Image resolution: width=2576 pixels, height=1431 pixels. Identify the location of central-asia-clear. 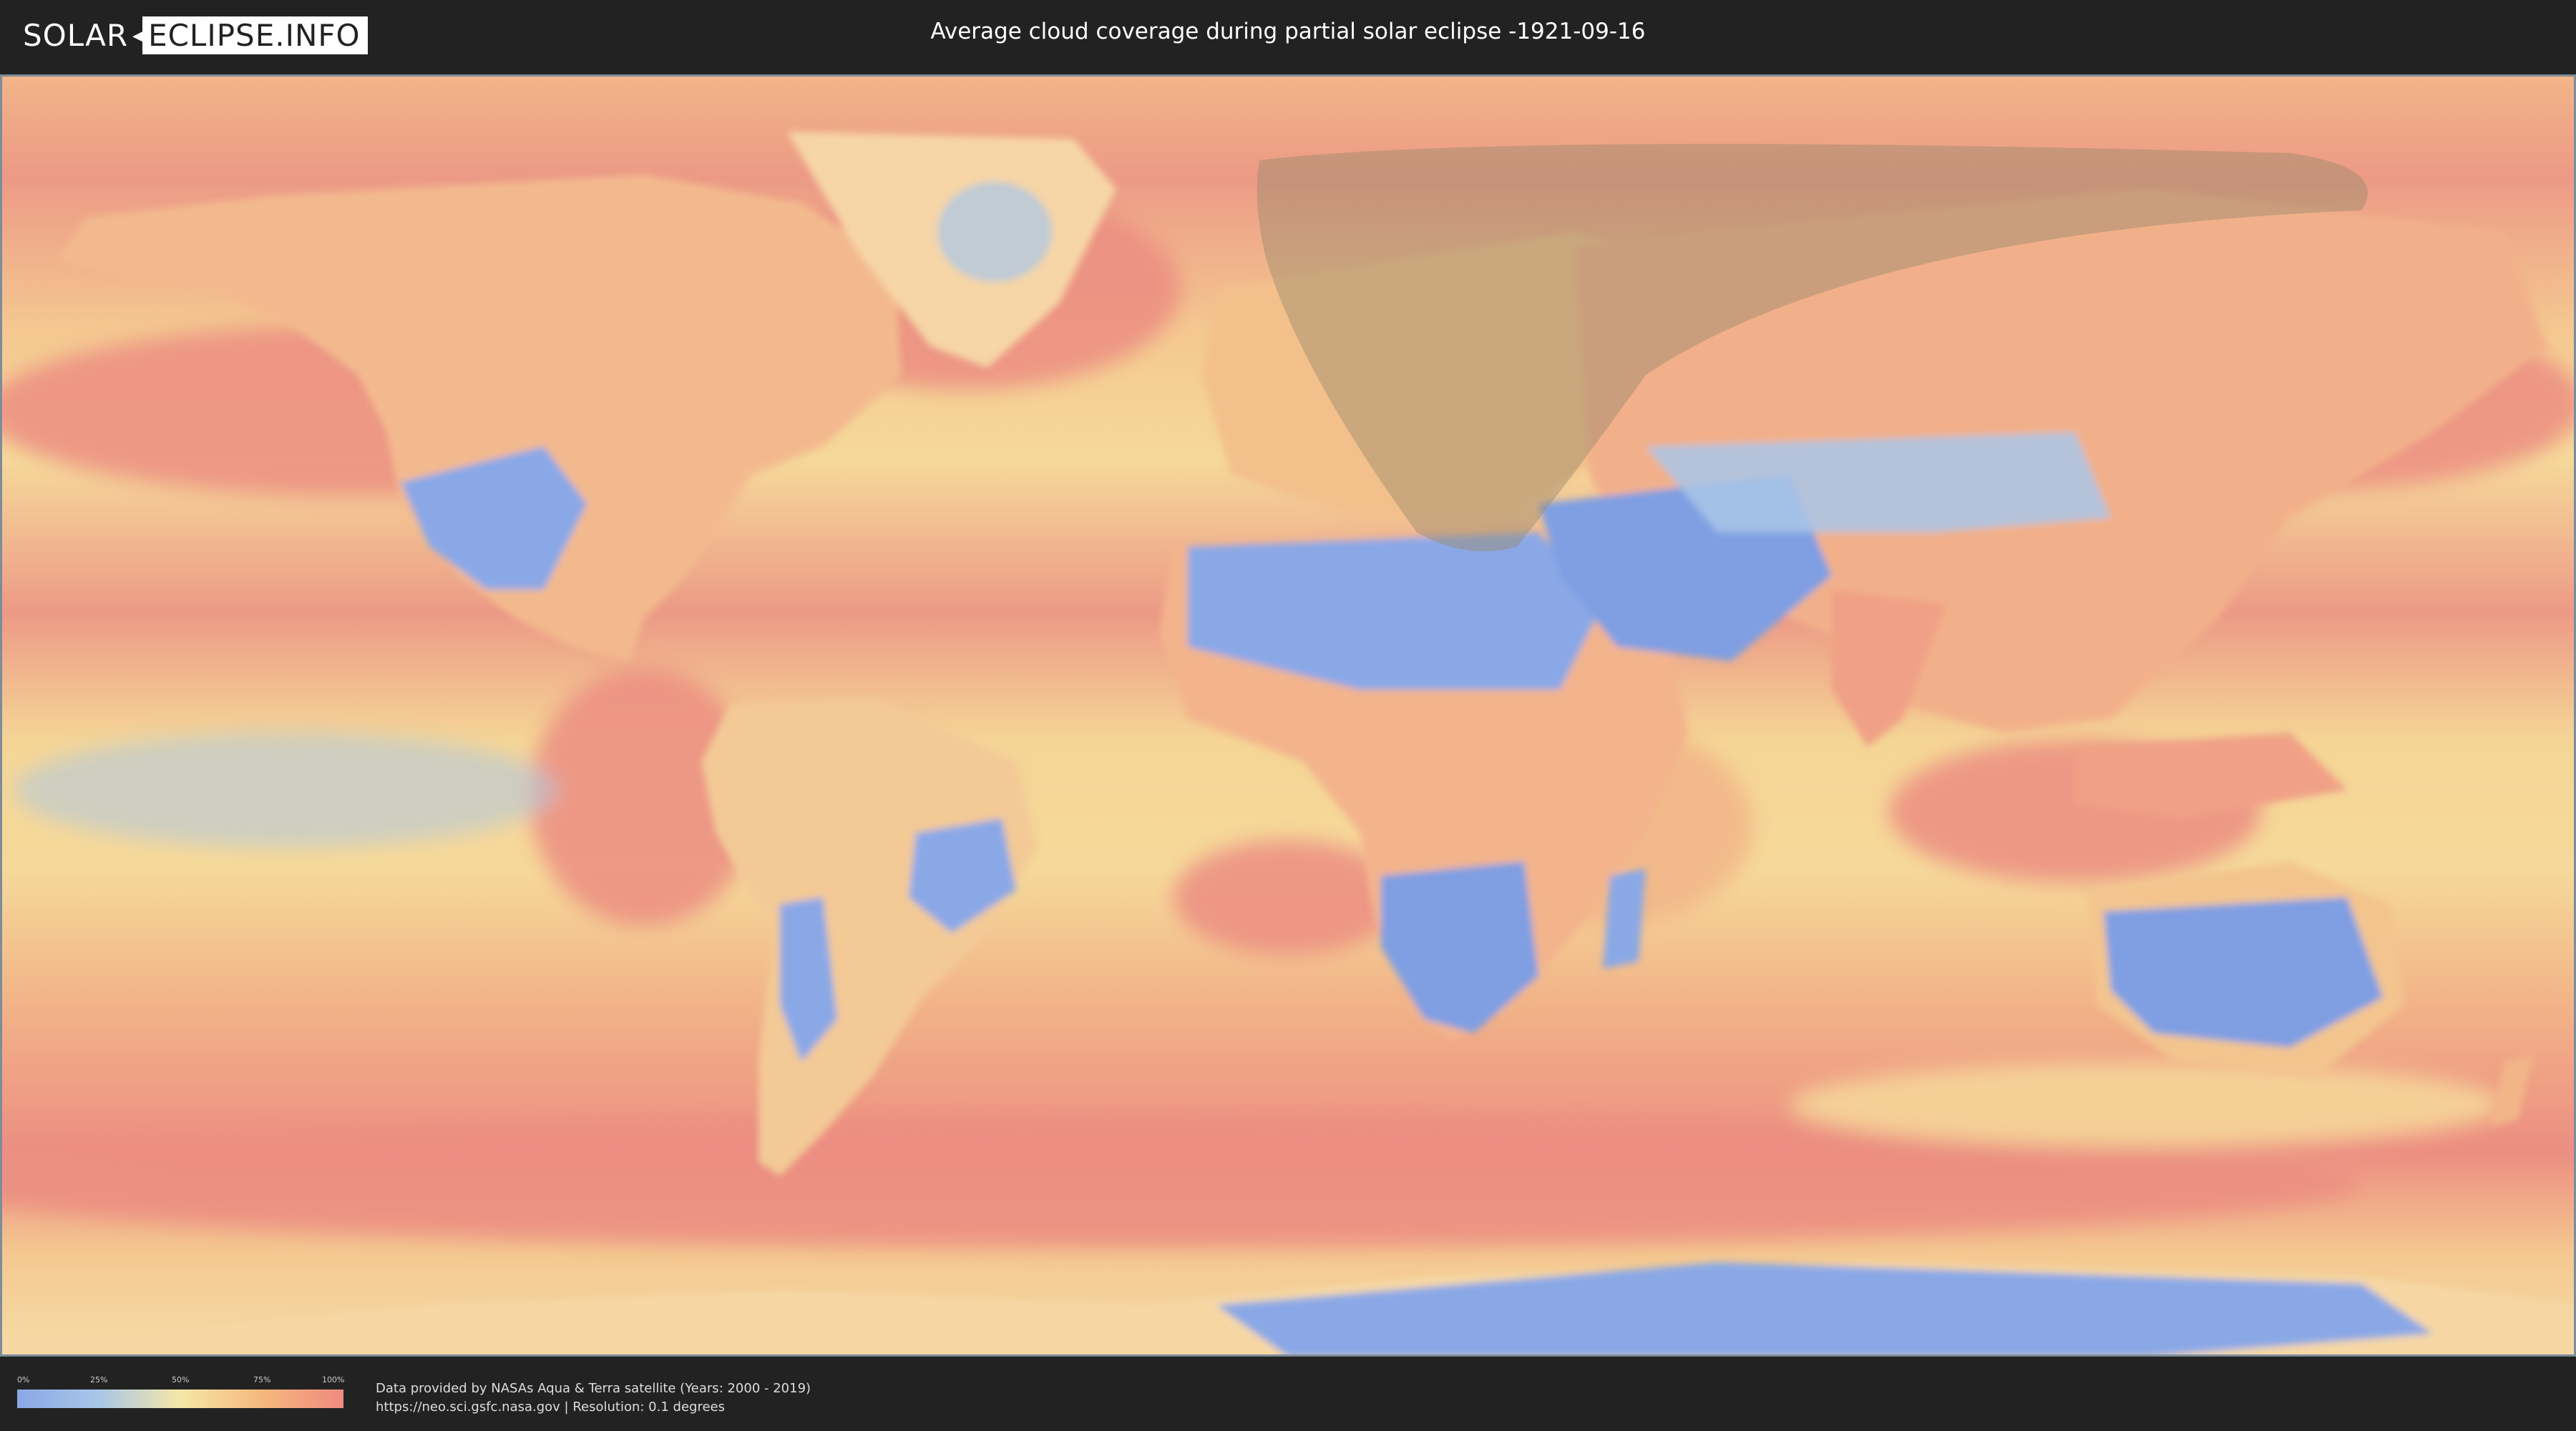
(1878, 482).